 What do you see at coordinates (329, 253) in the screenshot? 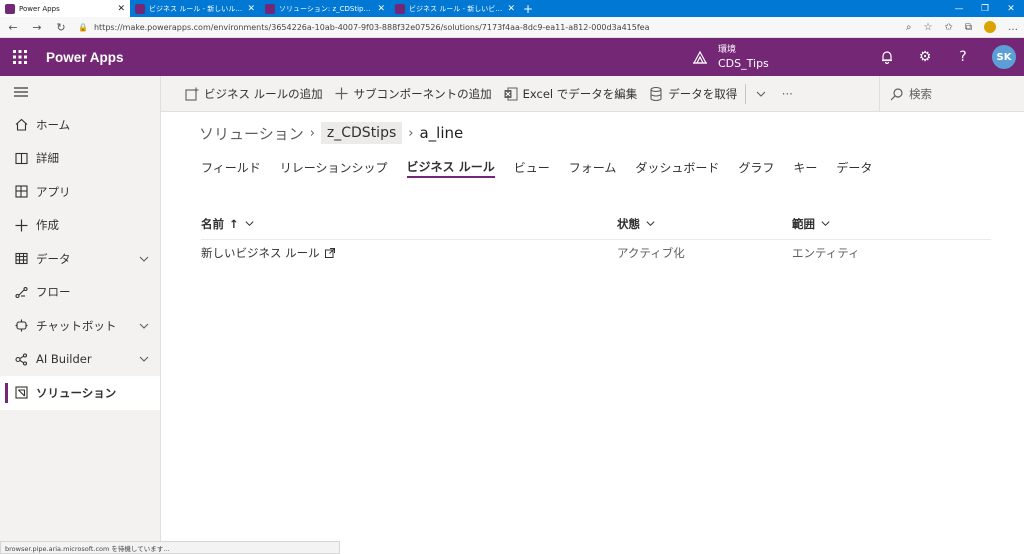
I see `open-external-icon` at bounding box center [329, 253].